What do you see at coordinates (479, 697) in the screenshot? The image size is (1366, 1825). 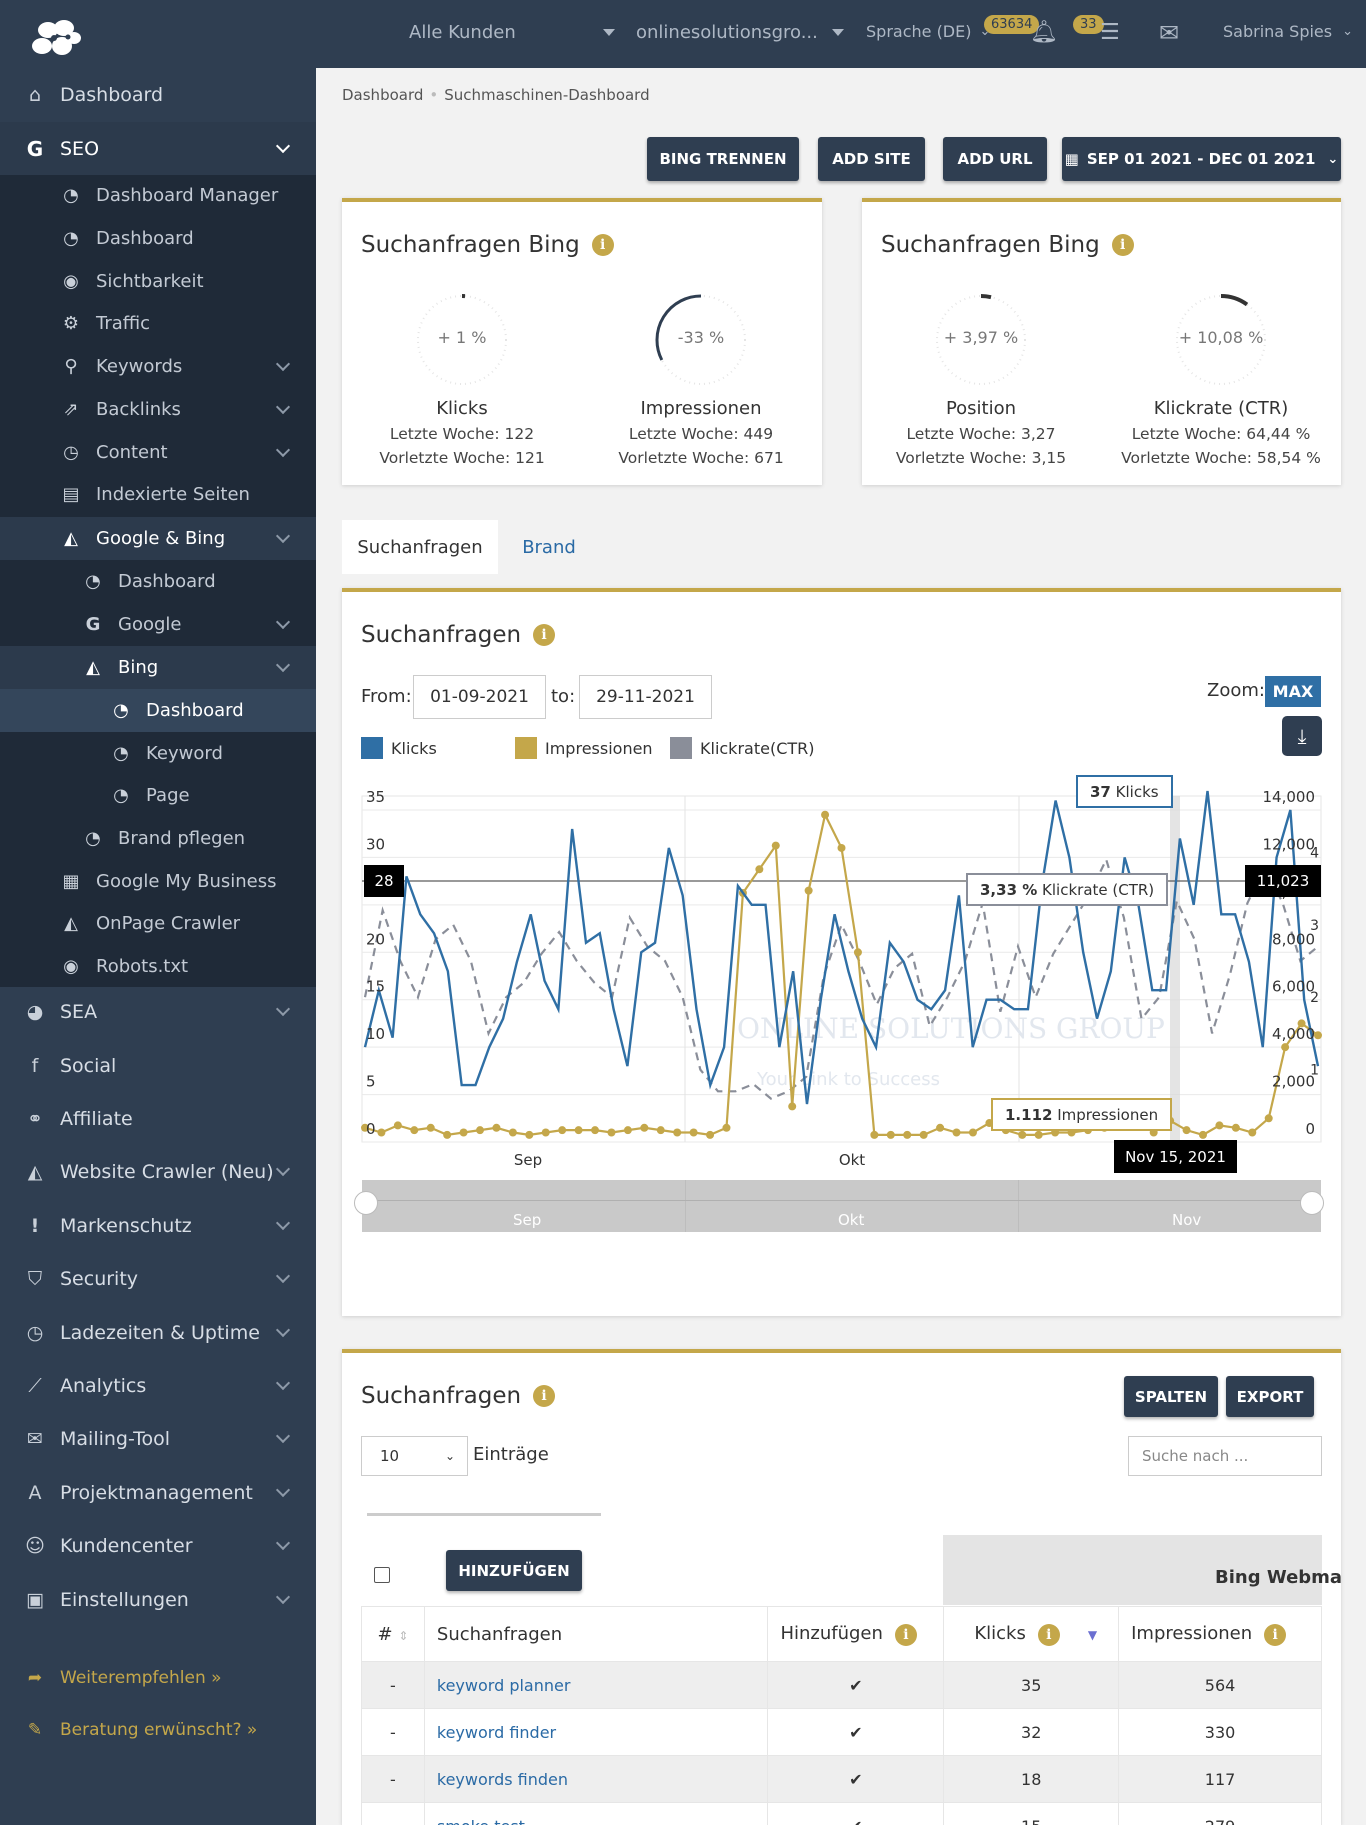 I see `from-date-input: 01-09-2021` at bounding box center [479, 697].